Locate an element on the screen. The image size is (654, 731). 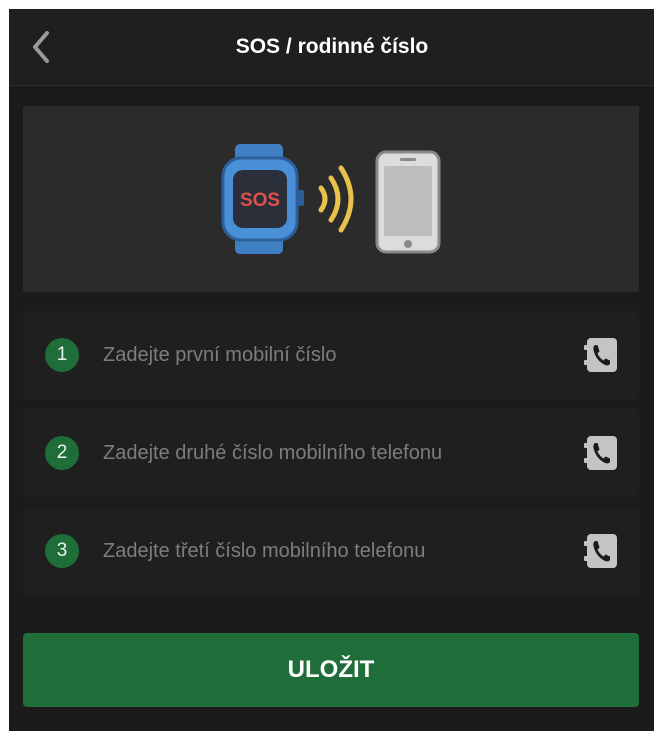
page-title: SOS / rodinné číslo is located at coordinates (332, 46).